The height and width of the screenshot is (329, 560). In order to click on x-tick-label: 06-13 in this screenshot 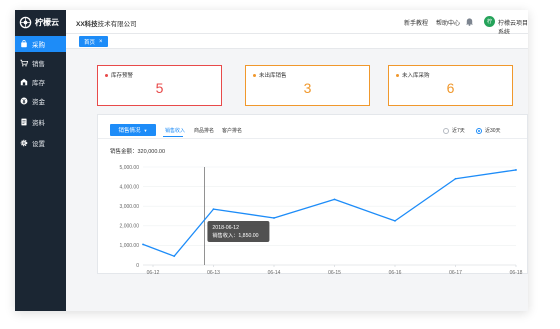, I will do `click(213, 272)`.